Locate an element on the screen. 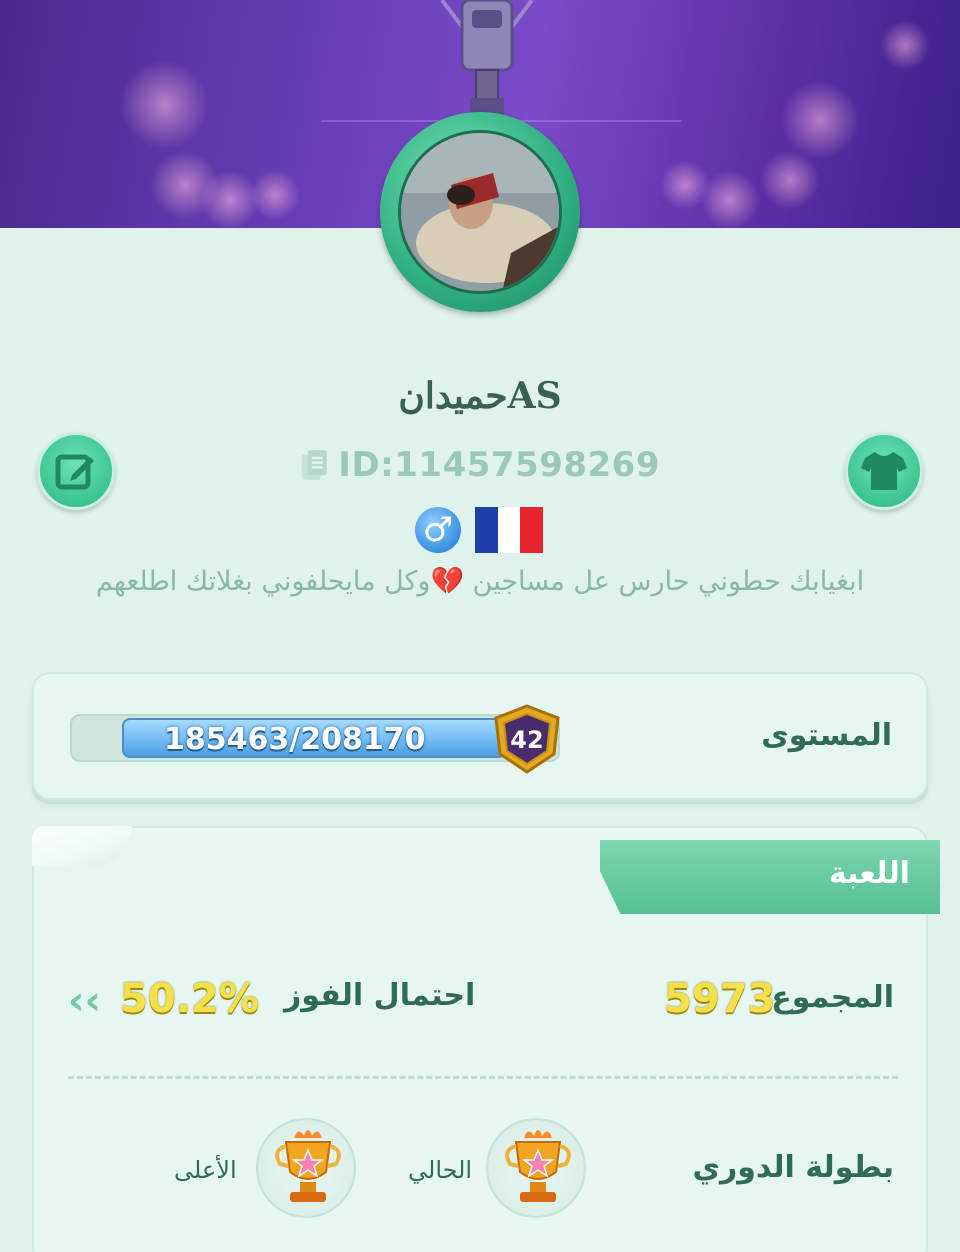  total-value: 5973 is located at coordinates (720, 999).